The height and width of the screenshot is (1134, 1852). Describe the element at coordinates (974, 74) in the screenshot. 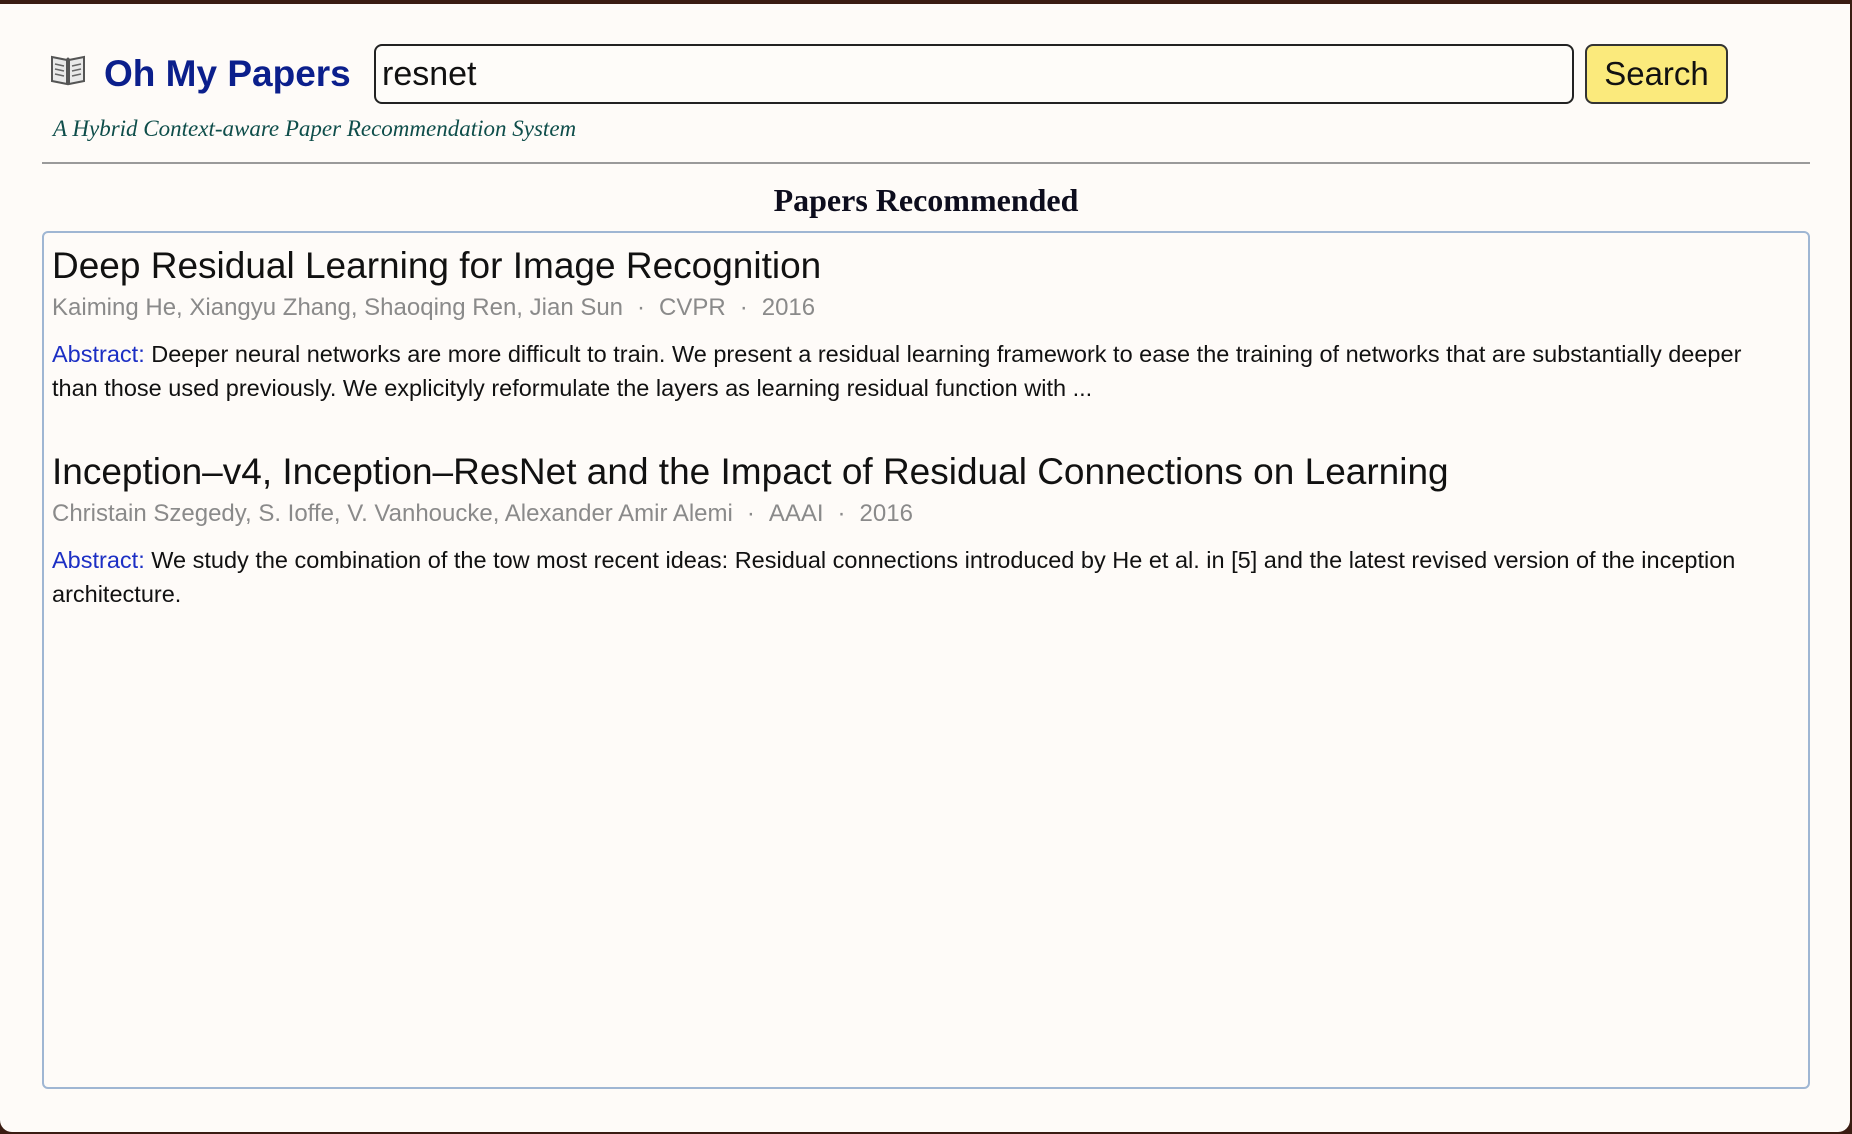

I see `search-input` at that location.